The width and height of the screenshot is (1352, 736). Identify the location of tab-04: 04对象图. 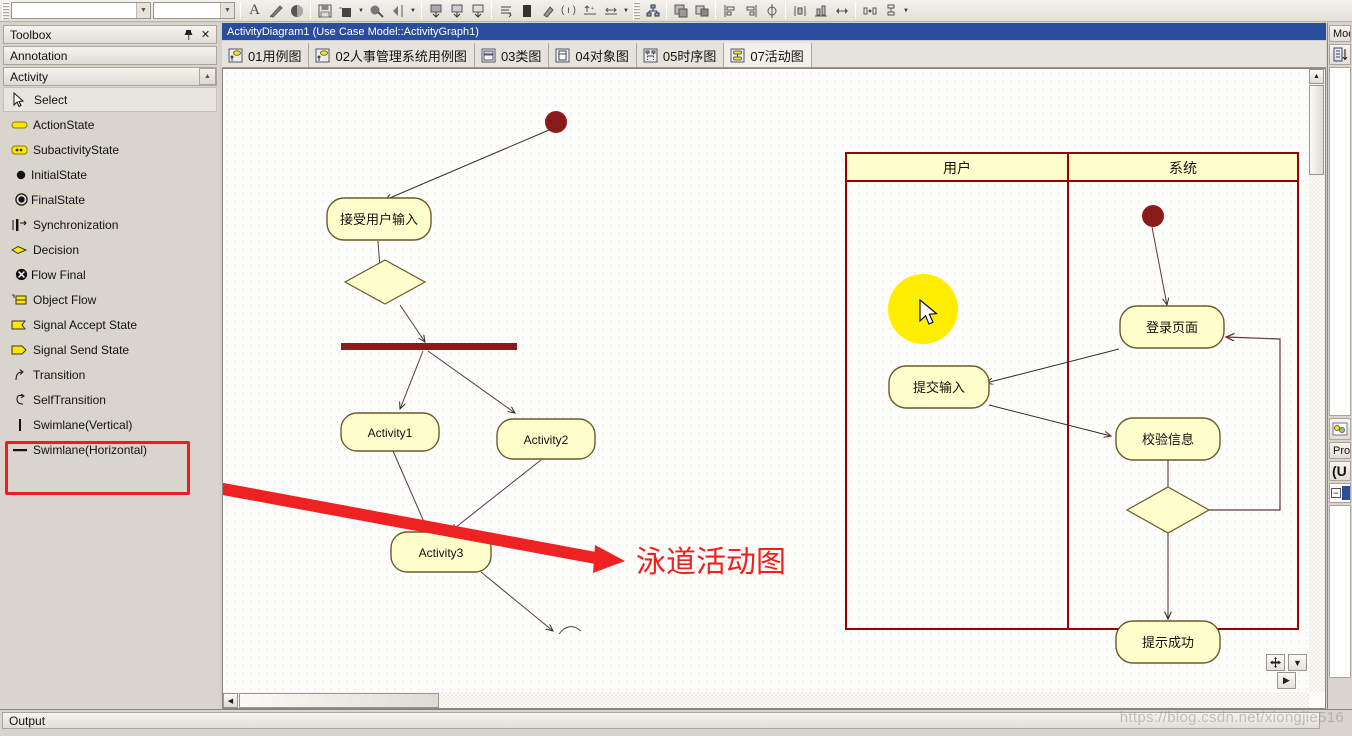
(593, 55).